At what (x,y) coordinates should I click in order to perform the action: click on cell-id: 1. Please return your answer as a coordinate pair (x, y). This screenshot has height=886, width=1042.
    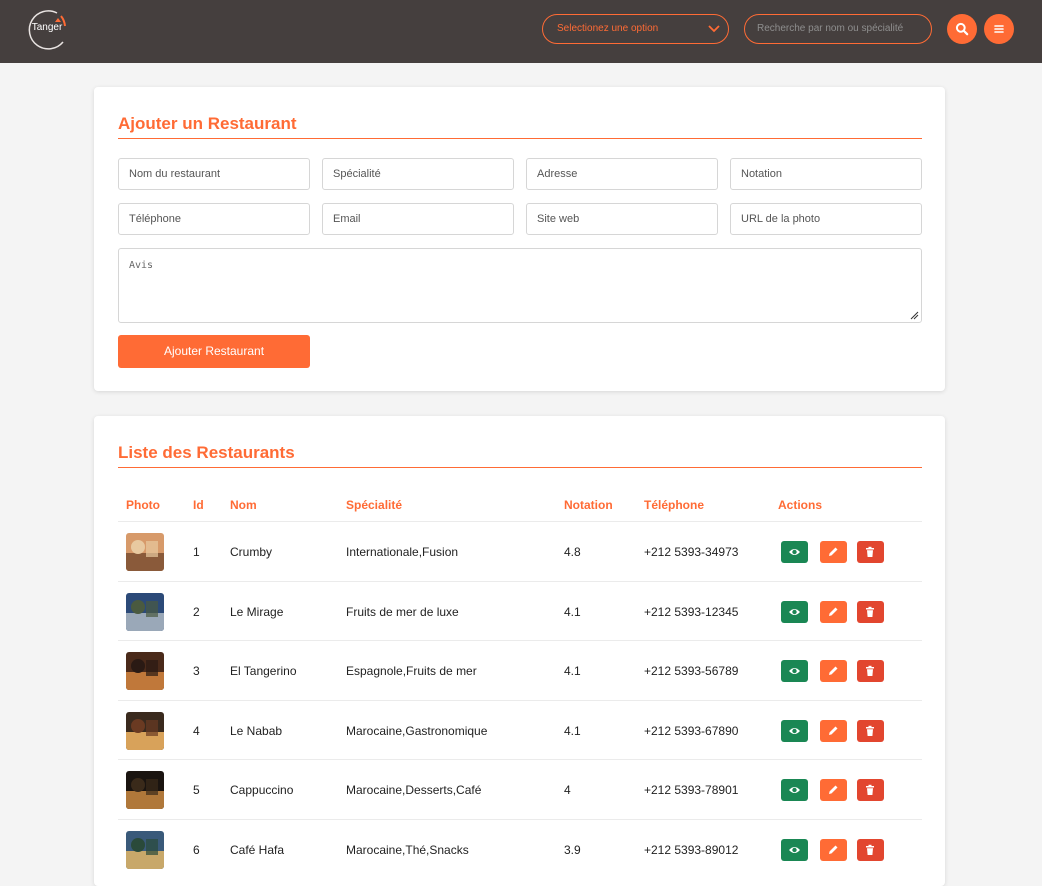
    Looking at the image, I should click on (196, 552).